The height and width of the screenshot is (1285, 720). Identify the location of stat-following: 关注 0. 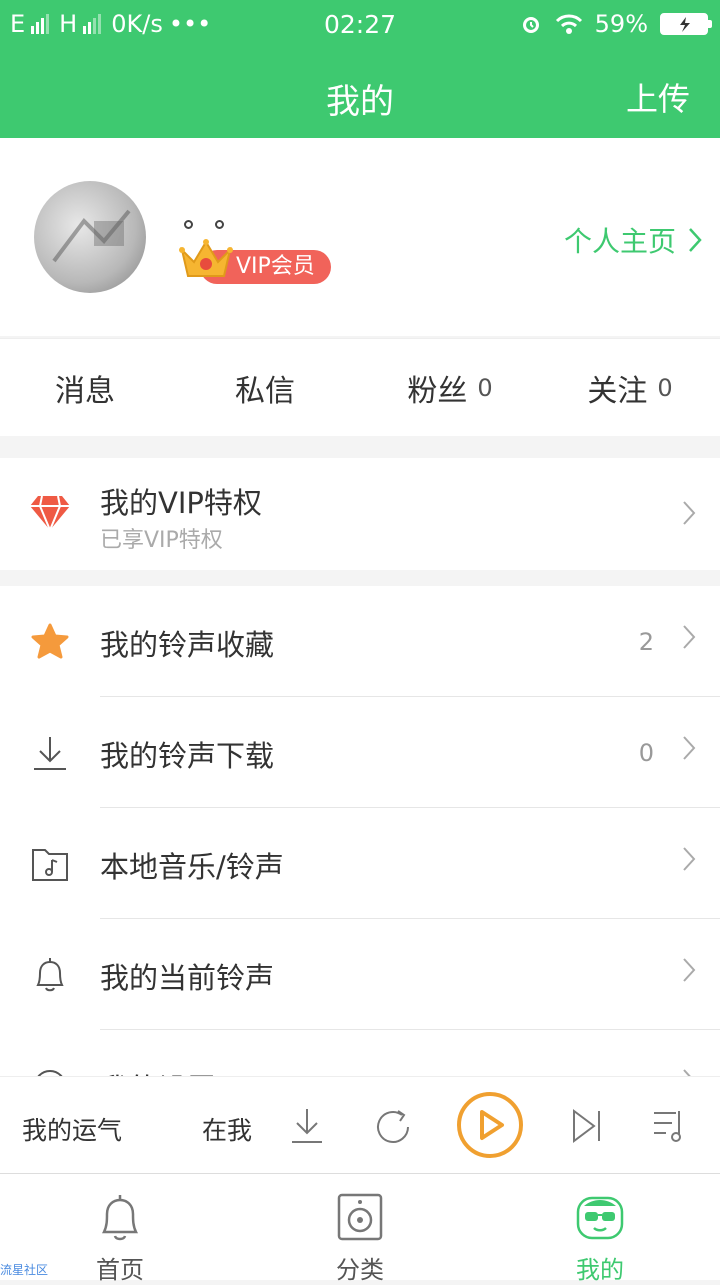
(630, 387).